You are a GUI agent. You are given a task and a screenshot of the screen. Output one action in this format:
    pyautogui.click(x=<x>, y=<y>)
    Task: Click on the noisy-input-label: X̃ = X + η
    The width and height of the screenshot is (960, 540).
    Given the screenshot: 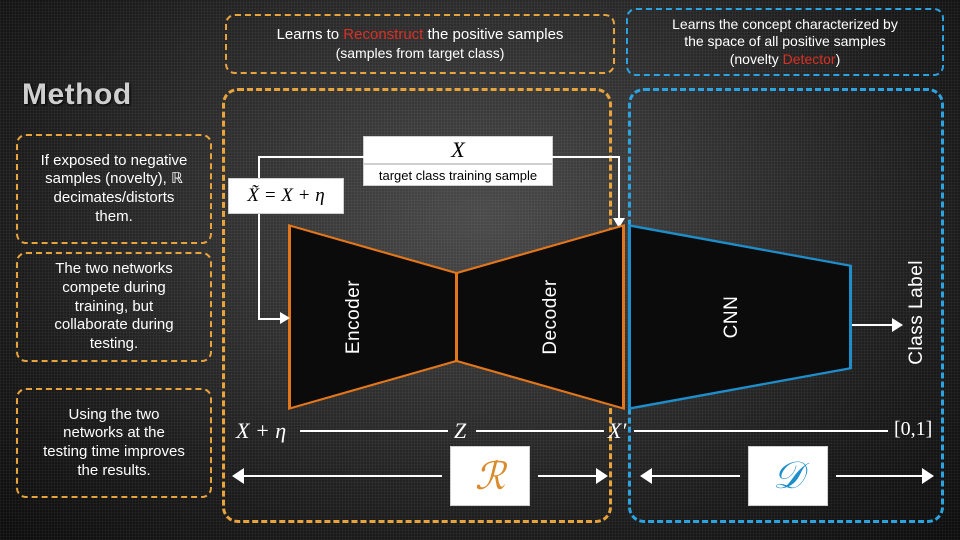 What is the action you would take?
    pyautogui.click(x=286, y=195)
    